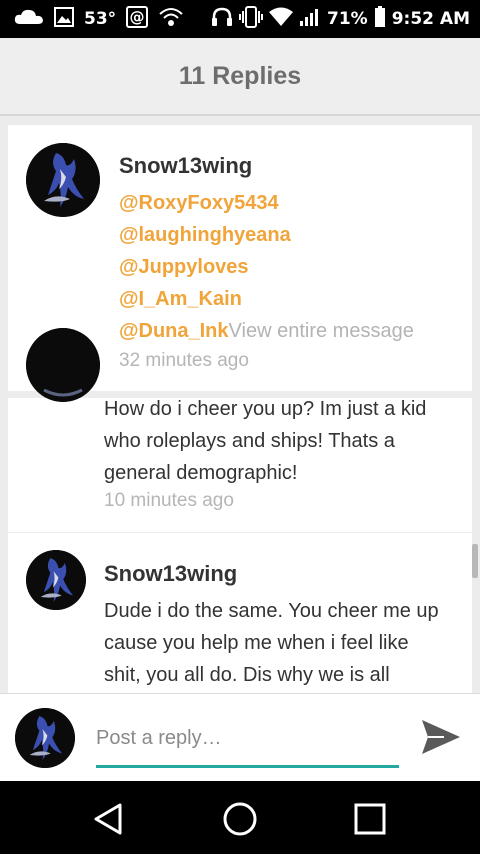 The width and height of the screenshot is (480, 854). I want to click on home-icon, so click(240, 819).